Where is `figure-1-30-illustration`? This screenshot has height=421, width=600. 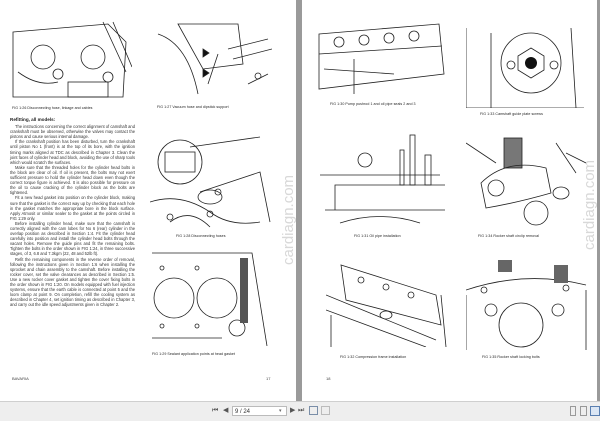
figure-1-30-illustration is located at coordinates (380, 55).